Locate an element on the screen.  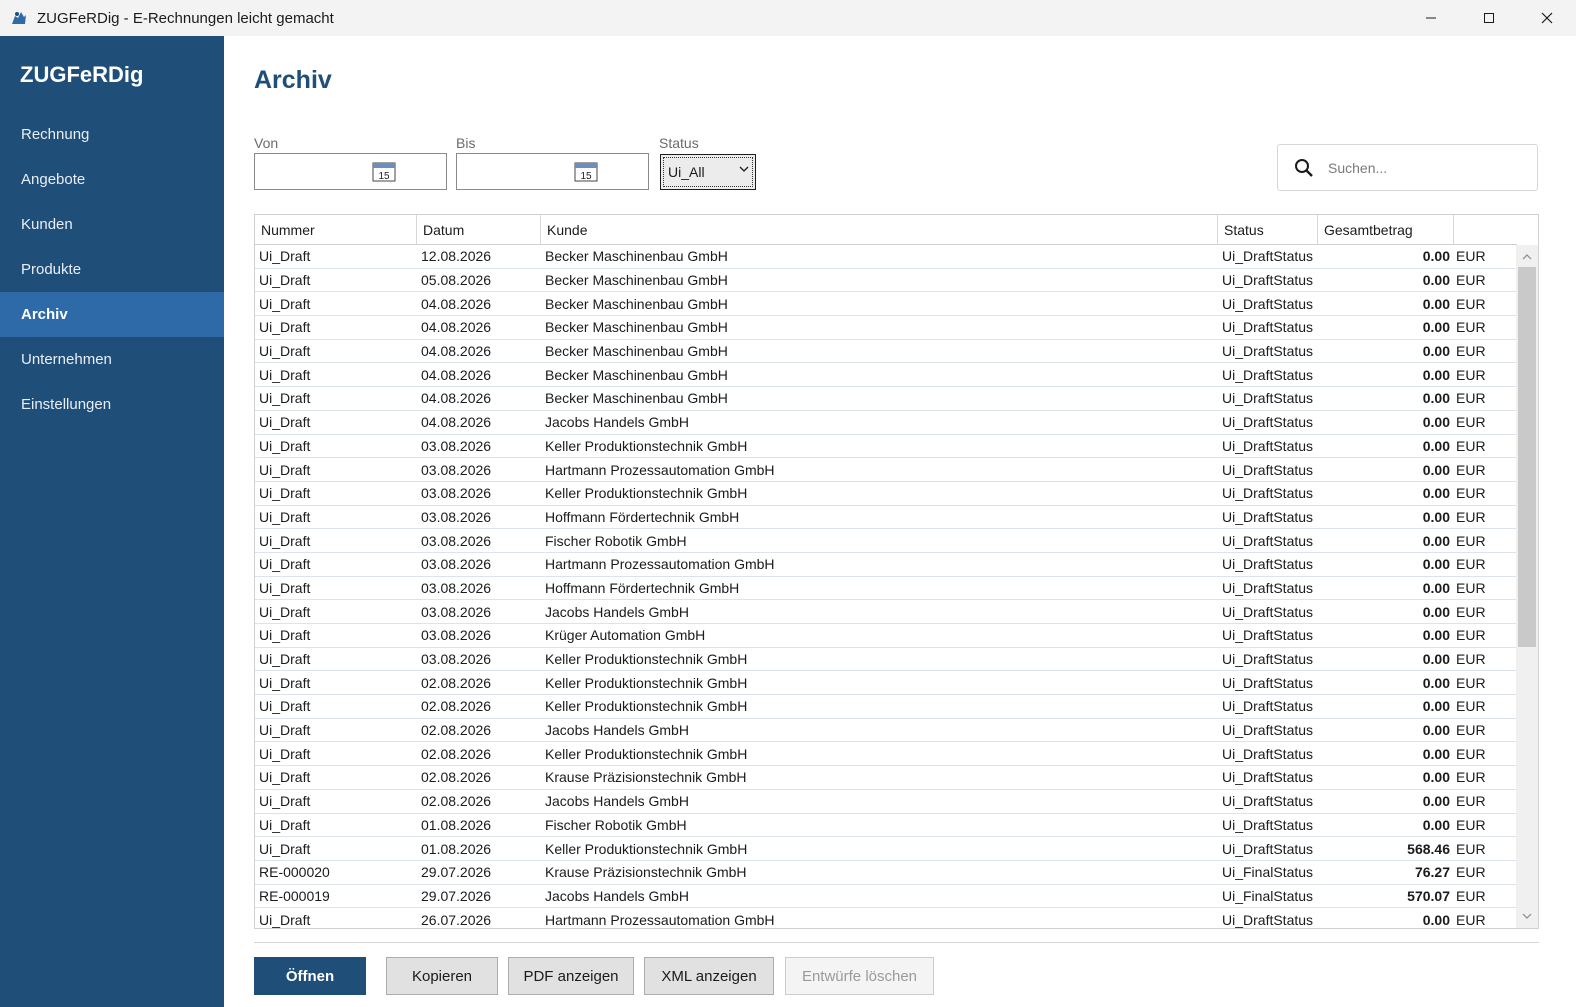
scrollbar-thumb is located at coordinates (1527, 457).